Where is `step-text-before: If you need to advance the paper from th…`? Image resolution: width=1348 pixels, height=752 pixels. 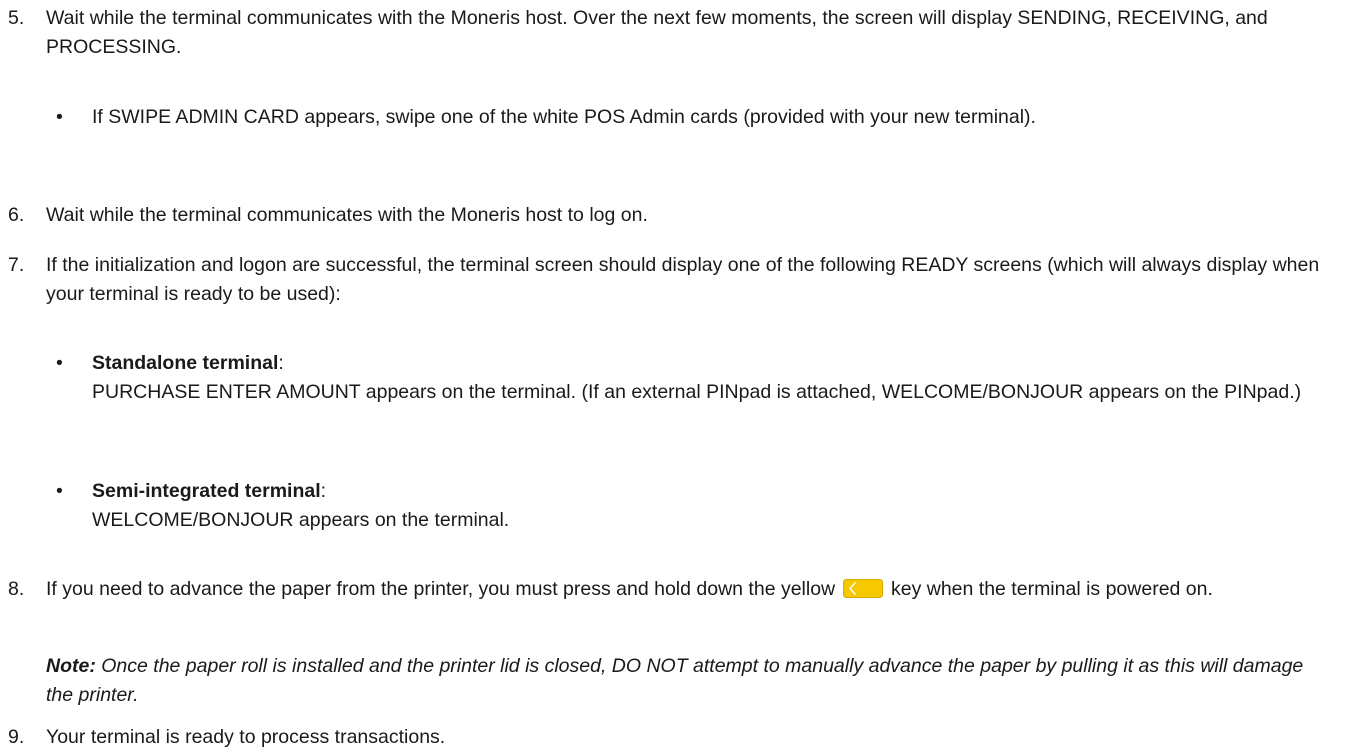 step-text-before: If you need to advance the paper from th… is located at coordinates (441, 589).